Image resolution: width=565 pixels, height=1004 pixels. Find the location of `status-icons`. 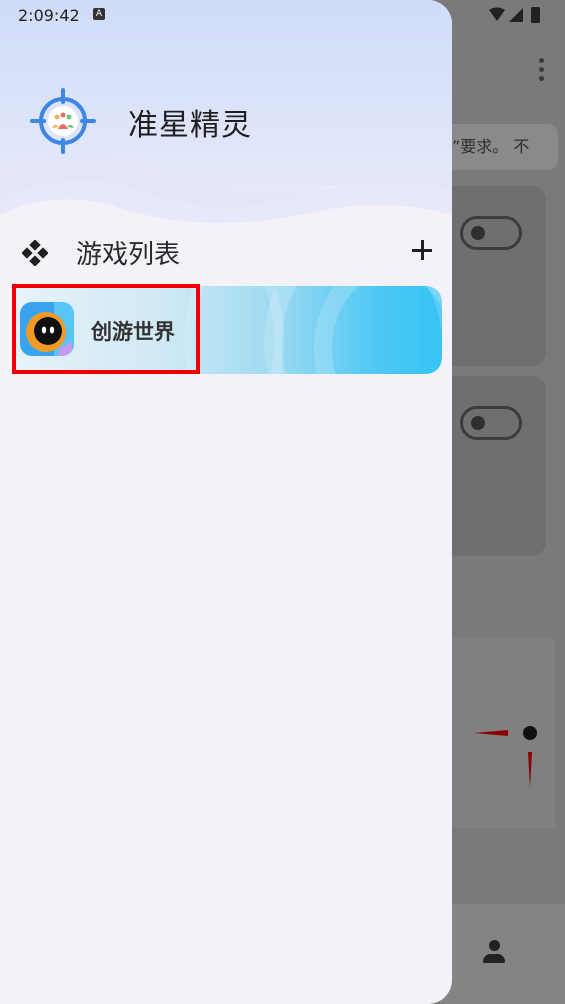

status-icons is located at coordinates (517, 15).